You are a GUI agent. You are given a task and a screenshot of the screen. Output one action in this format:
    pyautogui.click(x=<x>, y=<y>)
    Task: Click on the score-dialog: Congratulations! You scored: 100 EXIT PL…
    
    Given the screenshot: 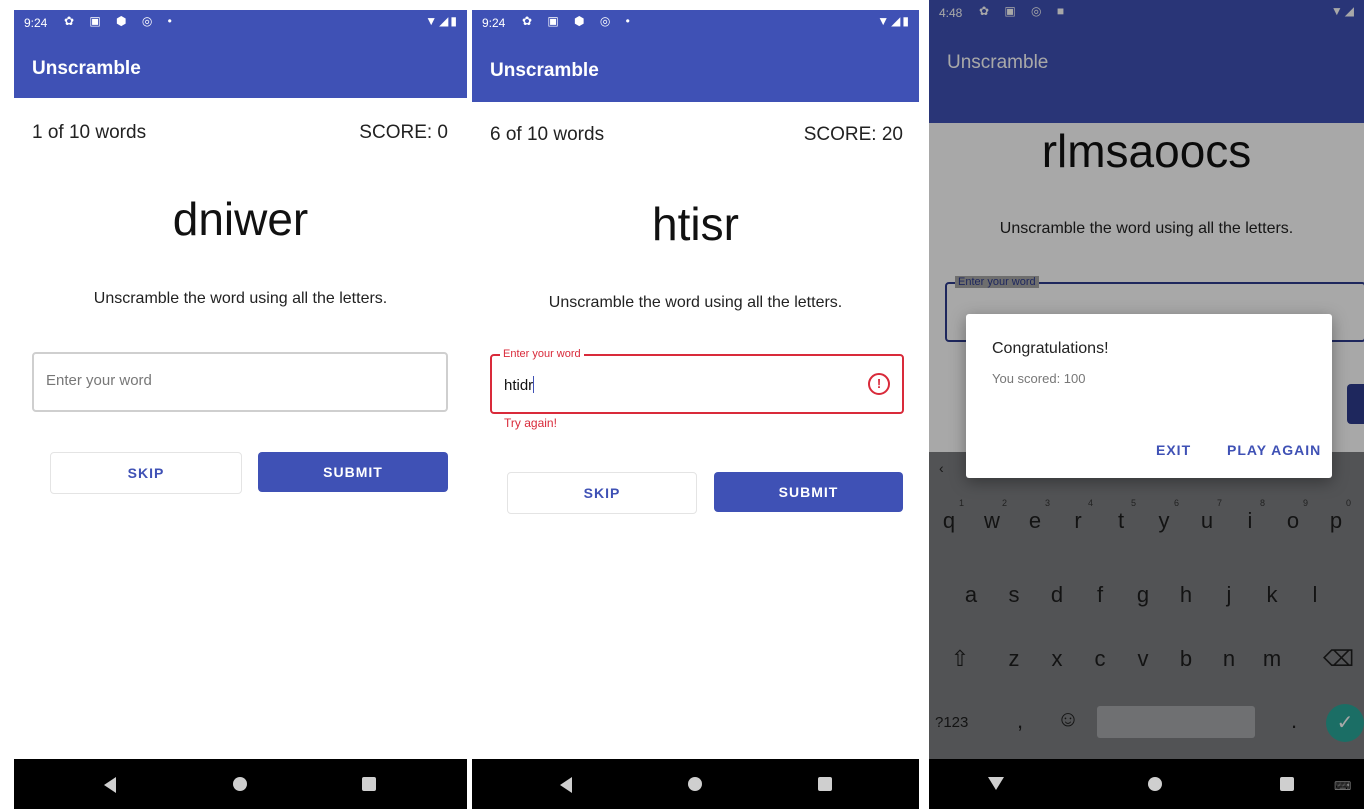 What is the action you would take?
    pyautogui.click(x=1149, y=396)
    